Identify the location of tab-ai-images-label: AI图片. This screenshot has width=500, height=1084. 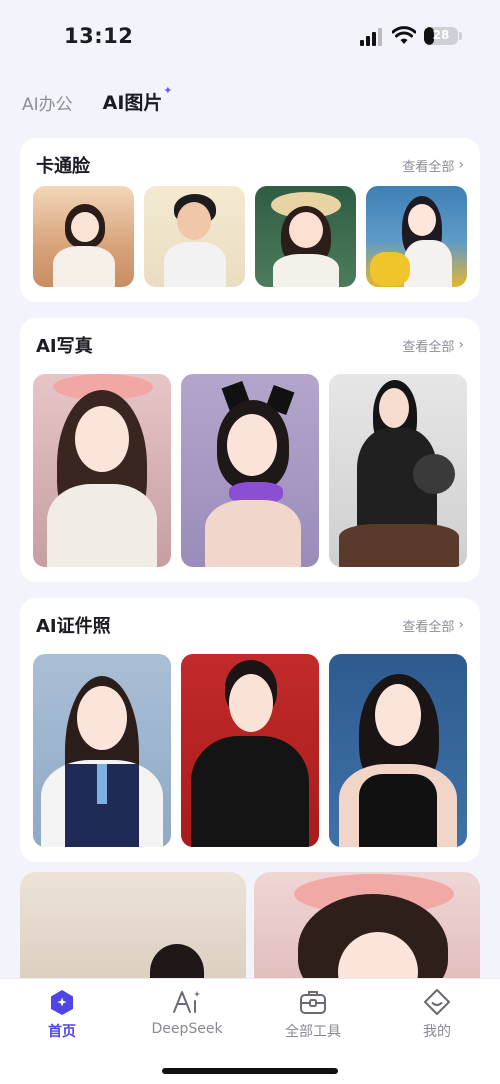
(132, 103).